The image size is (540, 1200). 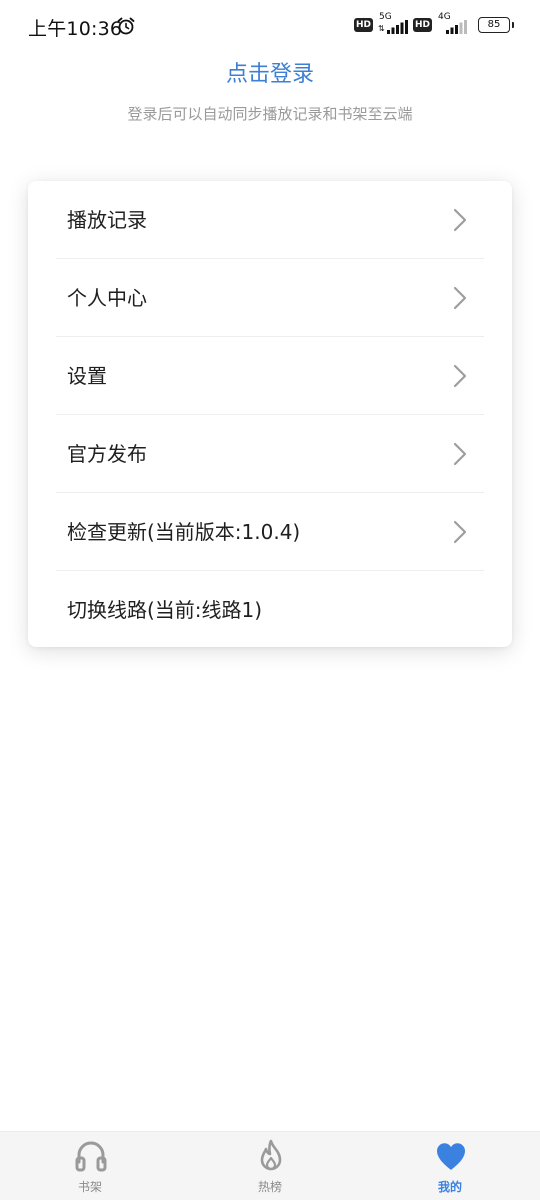 I want to click on menu-item-settings: 设置, so click(x=270, y=376).